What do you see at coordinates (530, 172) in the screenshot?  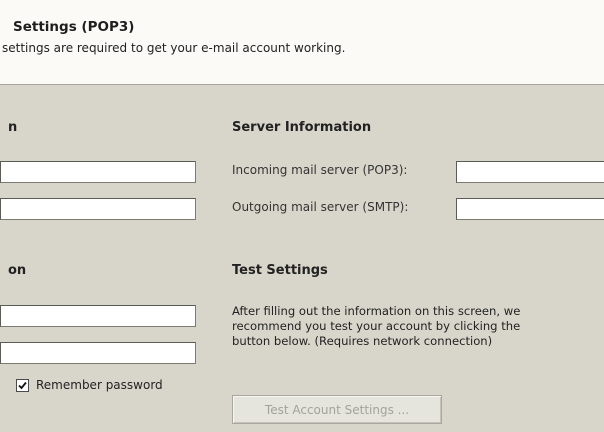 I see `incoming-server-input` at bounding box center [530, 172].